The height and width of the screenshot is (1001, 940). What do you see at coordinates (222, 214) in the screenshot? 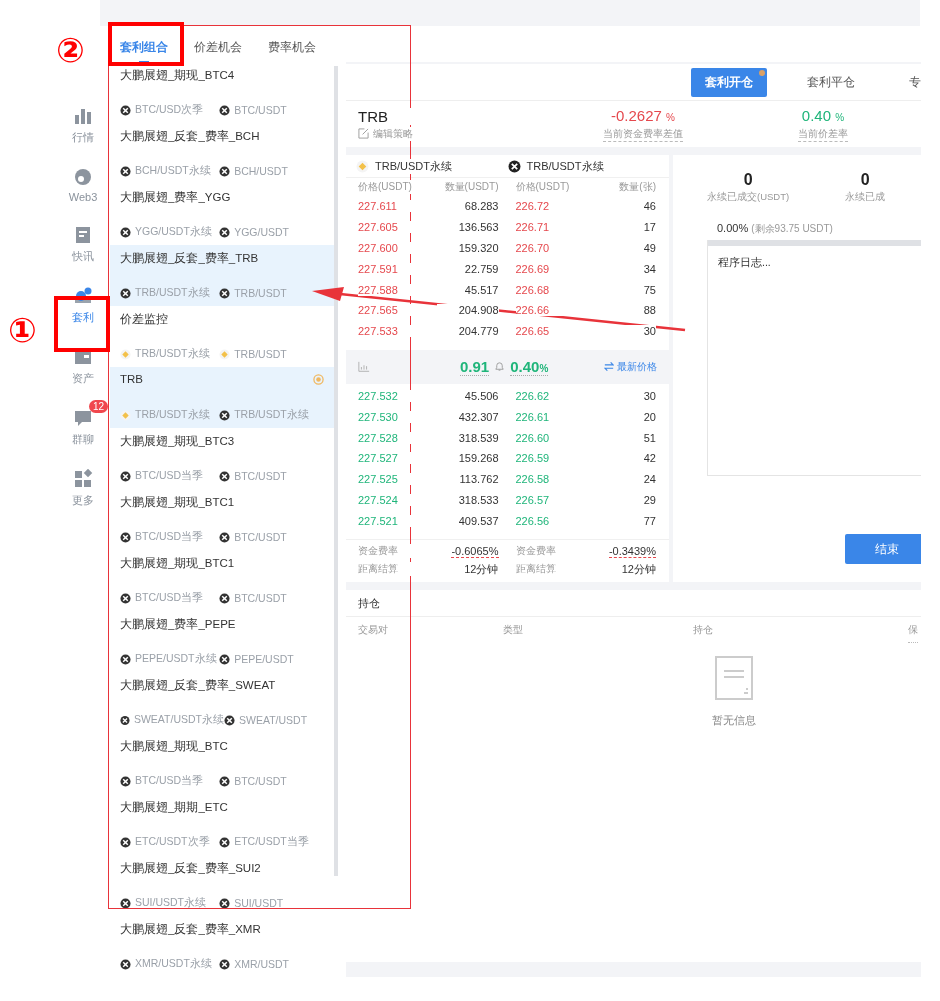
I see `strategy-item: 大鹏展翅_费率_YGG YGG/USDT永续 YGG/USDT` at bounding box center [222, 214].